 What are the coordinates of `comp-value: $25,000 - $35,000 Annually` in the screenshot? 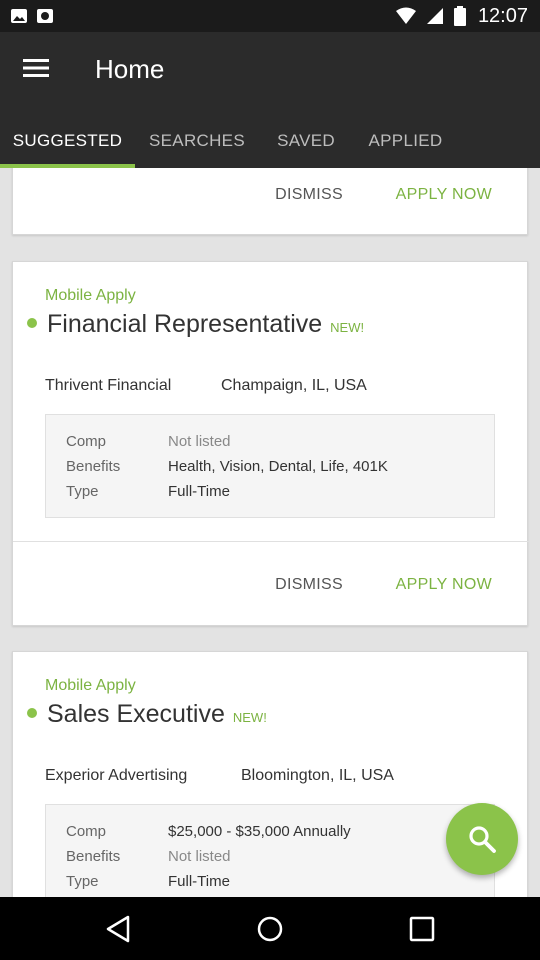 It's located at (259, 831).